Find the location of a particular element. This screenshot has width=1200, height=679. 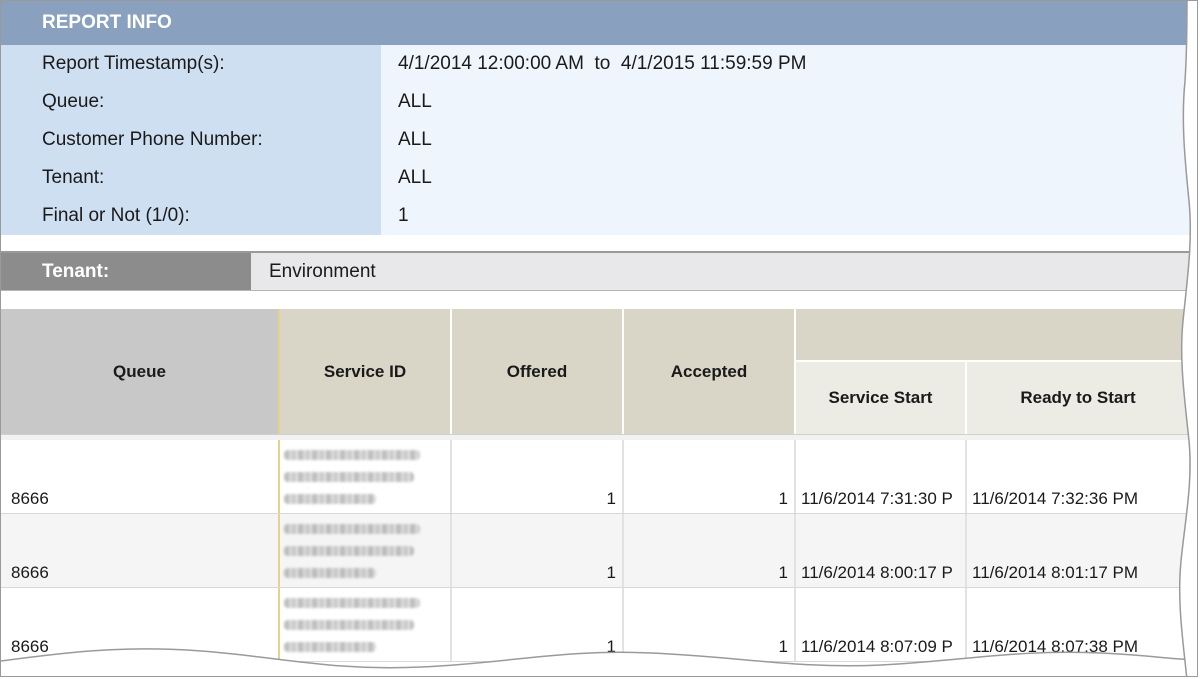

column-group-header is located at coordinates (995, 334).